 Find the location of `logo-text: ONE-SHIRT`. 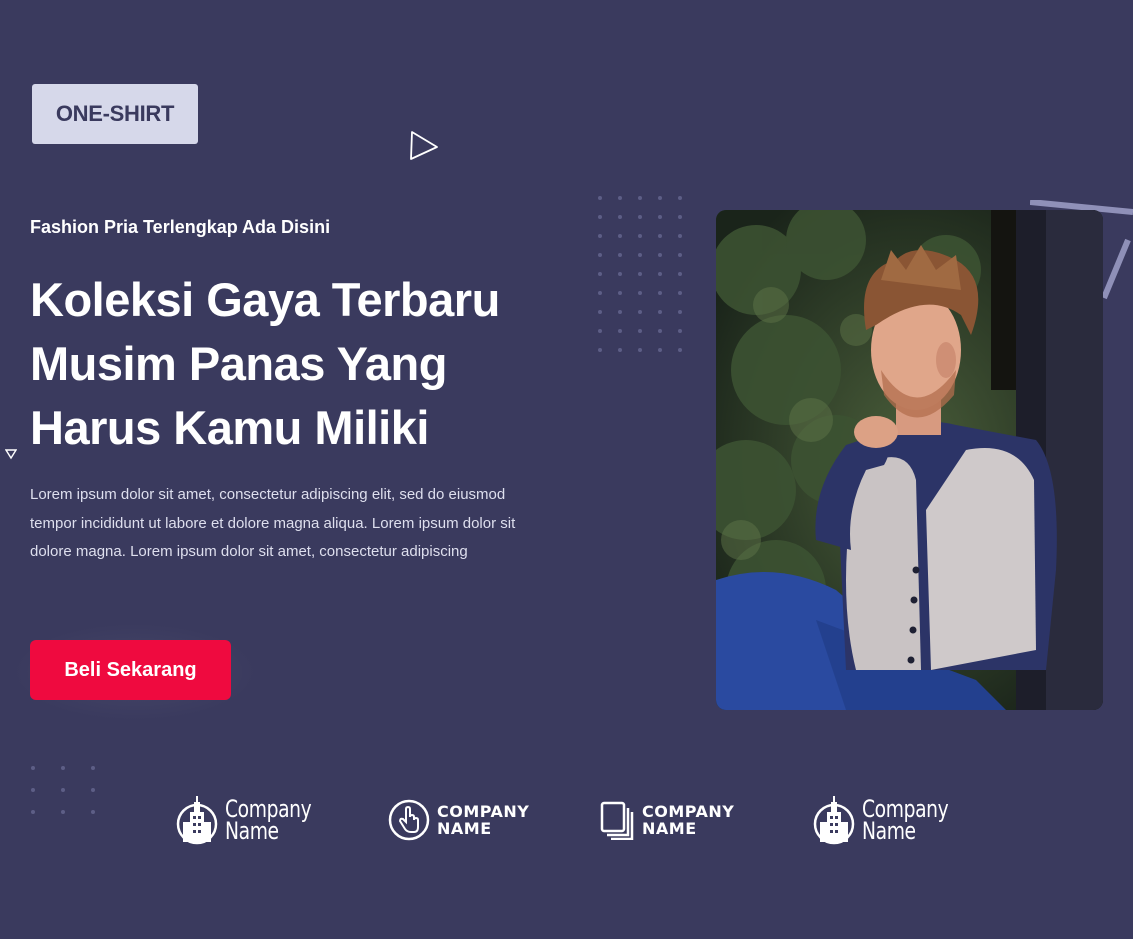

logo-text: ONE-SHIRT is located at coordinates (115, 113).